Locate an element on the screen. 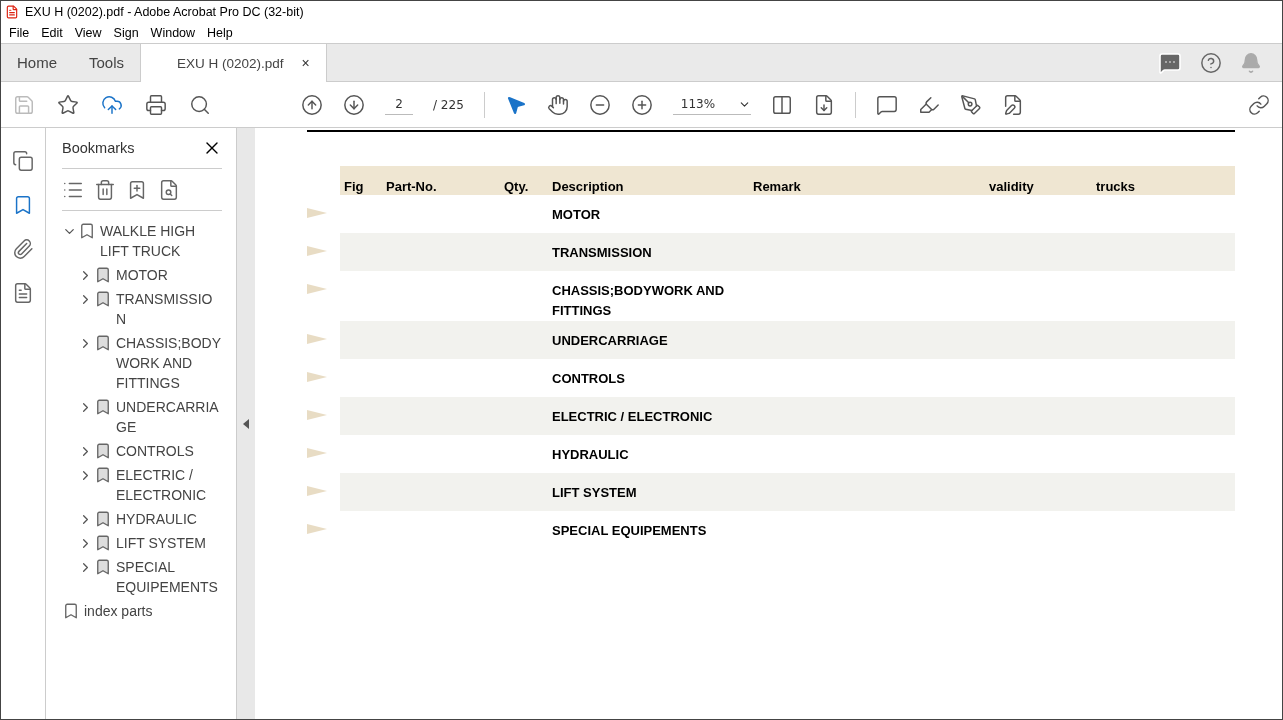  table-cell-text: SPECIAL EQUIPEMENTS is located at coordinates (630, 531).